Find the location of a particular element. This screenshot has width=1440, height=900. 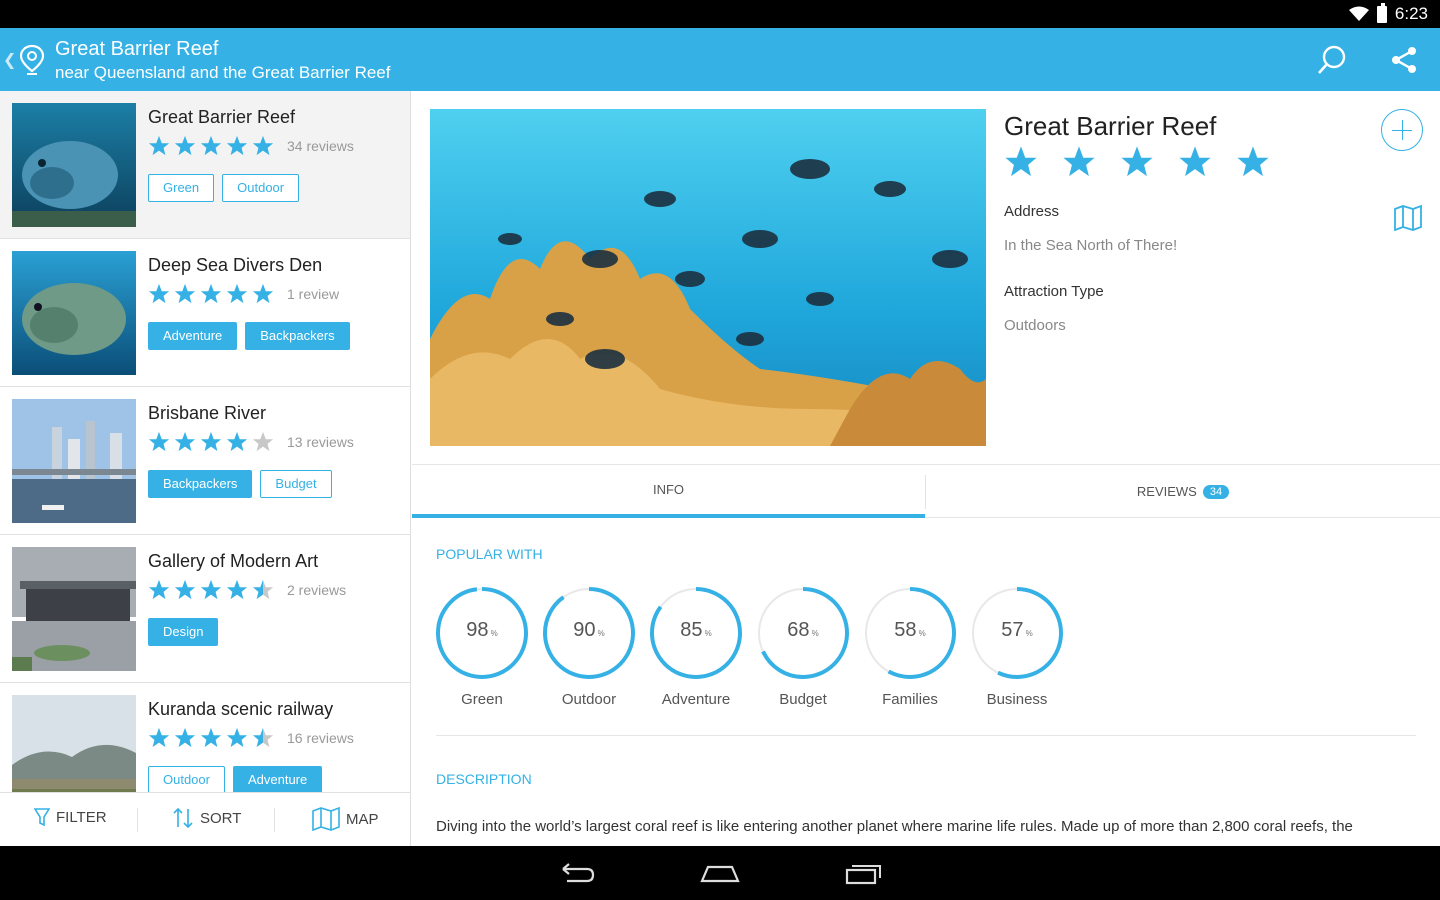

tag-list: Outdoor Adventure is located at coordinates (235, 779).